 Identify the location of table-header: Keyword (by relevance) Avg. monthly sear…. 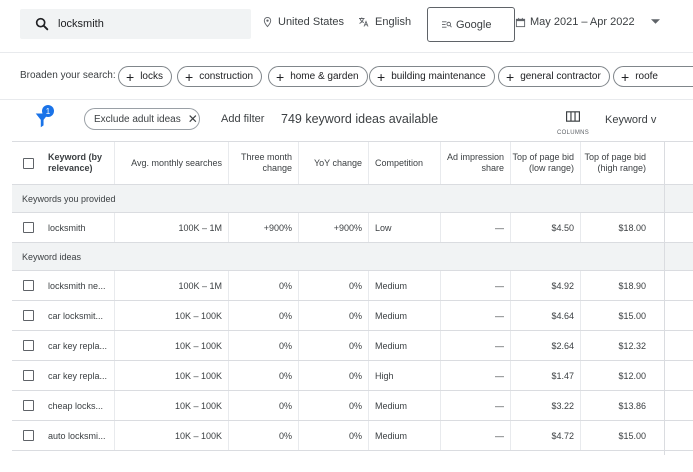
(352, 163).